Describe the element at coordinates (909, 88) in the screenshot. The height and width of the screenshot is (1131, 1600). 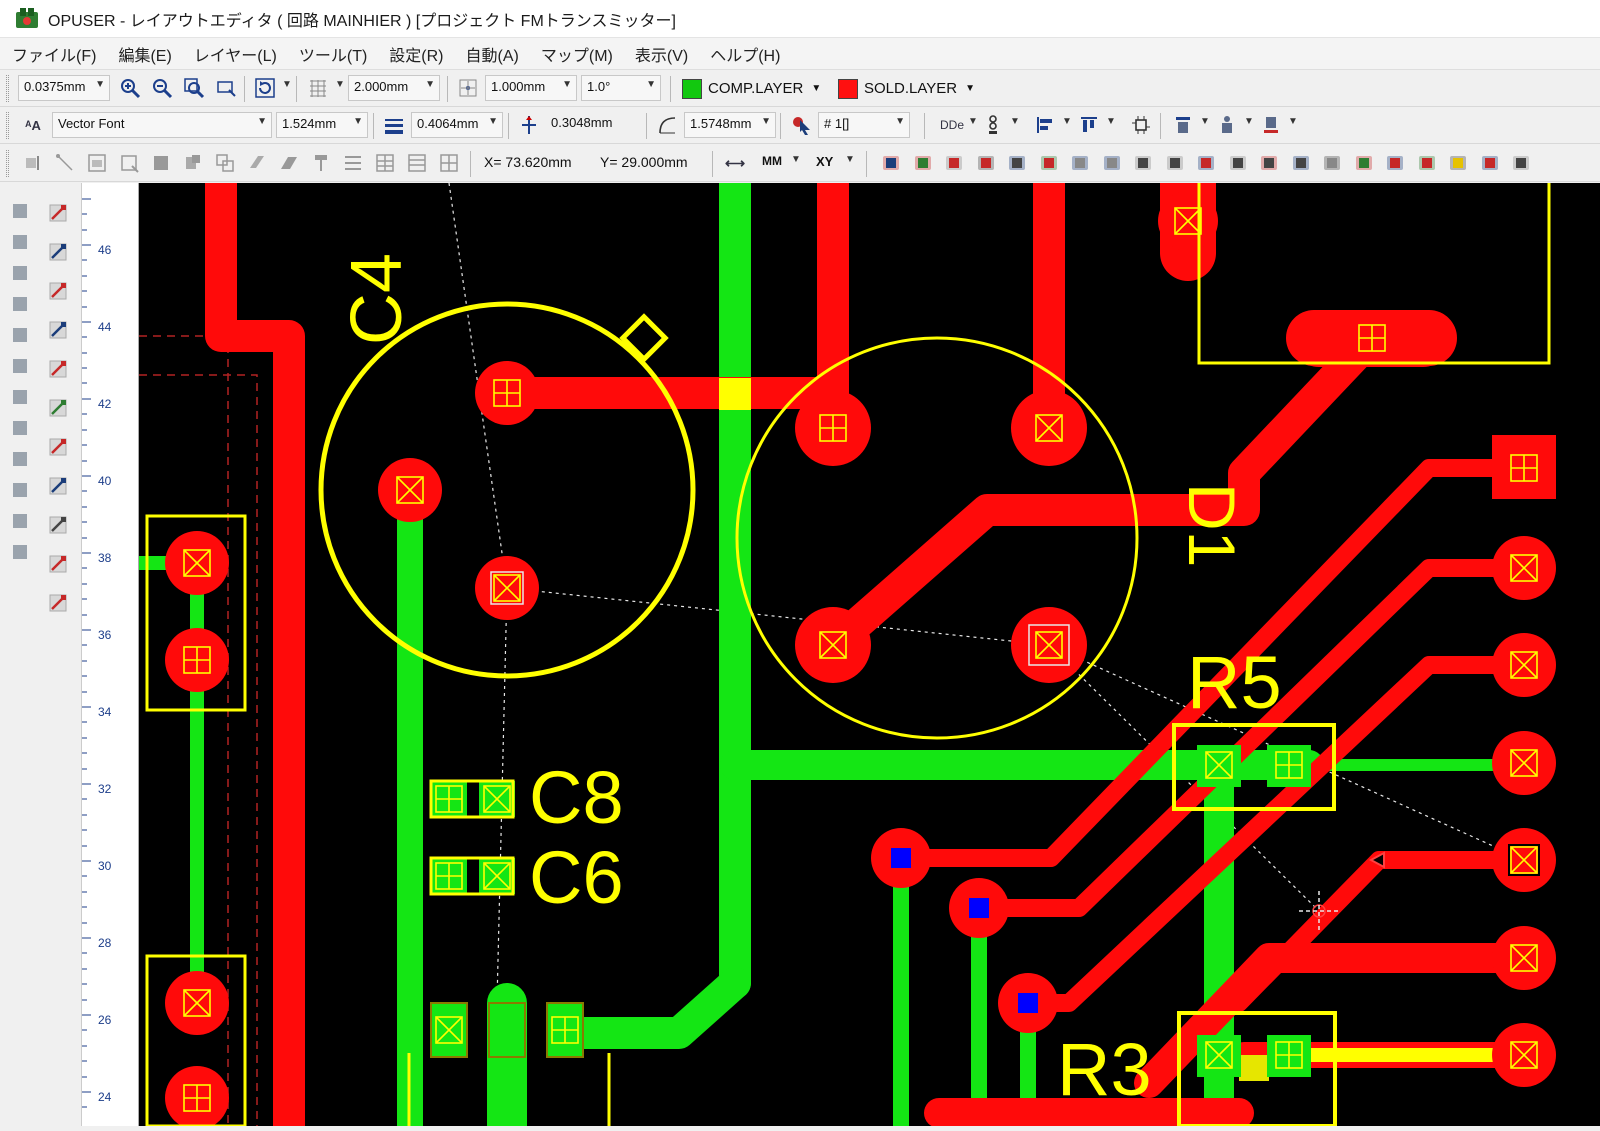
I see `sold-layer-button: SOLD.LAYER ▼` at that location.